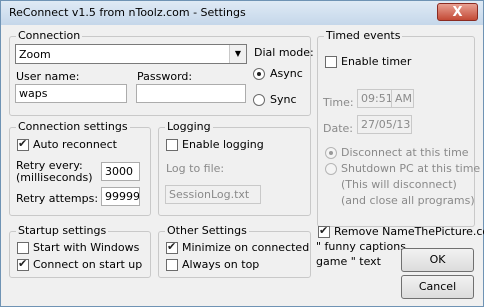  What do you see at coordinates (54, 177) in the screenshot?
I see `retry-every-sublabel: (milliseconds)` at bounding box center [54, 177].